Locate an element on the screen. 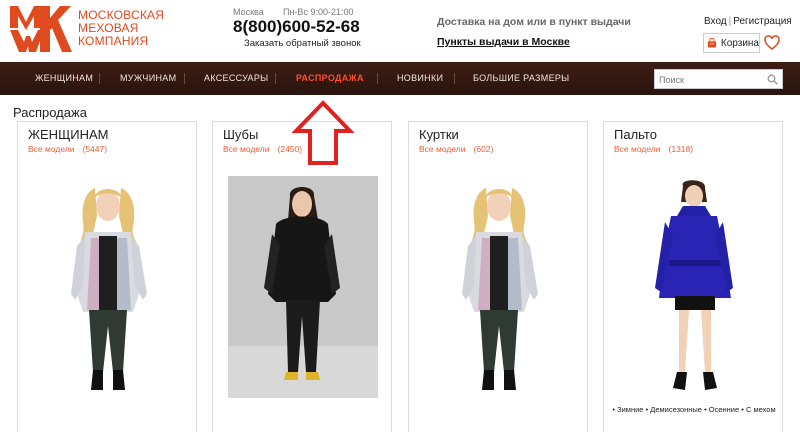 The image size is (800, 432). model-count: (602) is located at coordinates (483, 149).